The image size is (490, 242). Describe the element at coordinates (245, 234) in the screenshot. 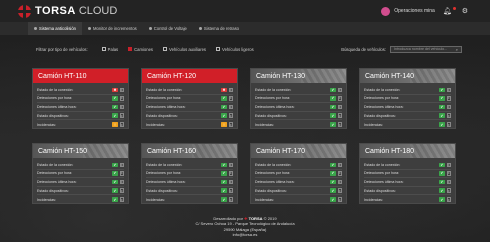

I see `footer-email: info@torsa.es` at that location.